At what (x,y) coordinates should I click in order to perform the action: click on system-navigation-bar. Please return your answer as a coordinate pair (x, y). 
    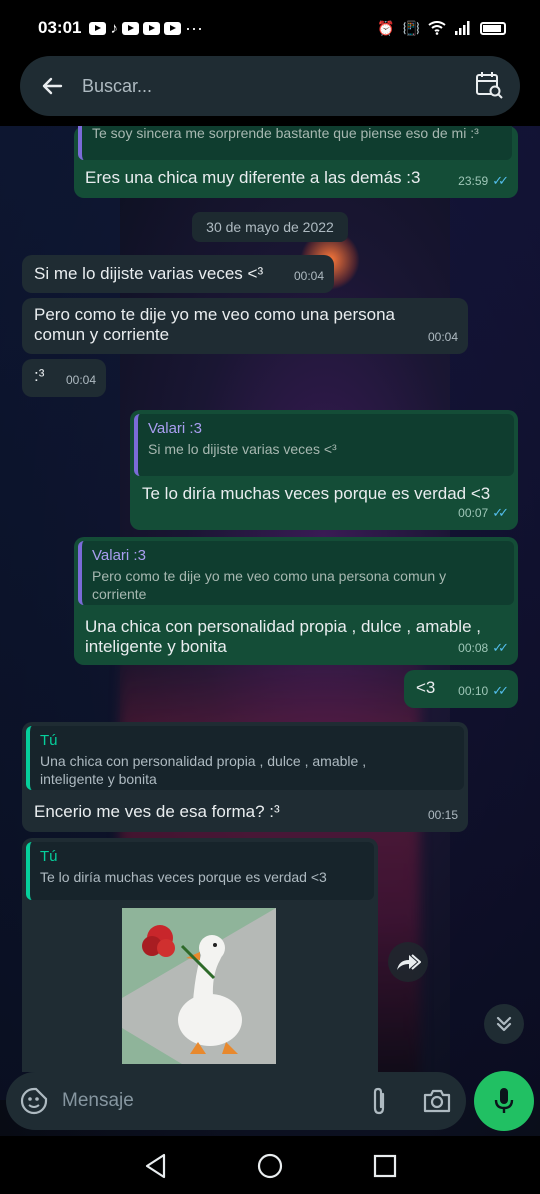
    Looking at the image, I should click on (270, 1165).